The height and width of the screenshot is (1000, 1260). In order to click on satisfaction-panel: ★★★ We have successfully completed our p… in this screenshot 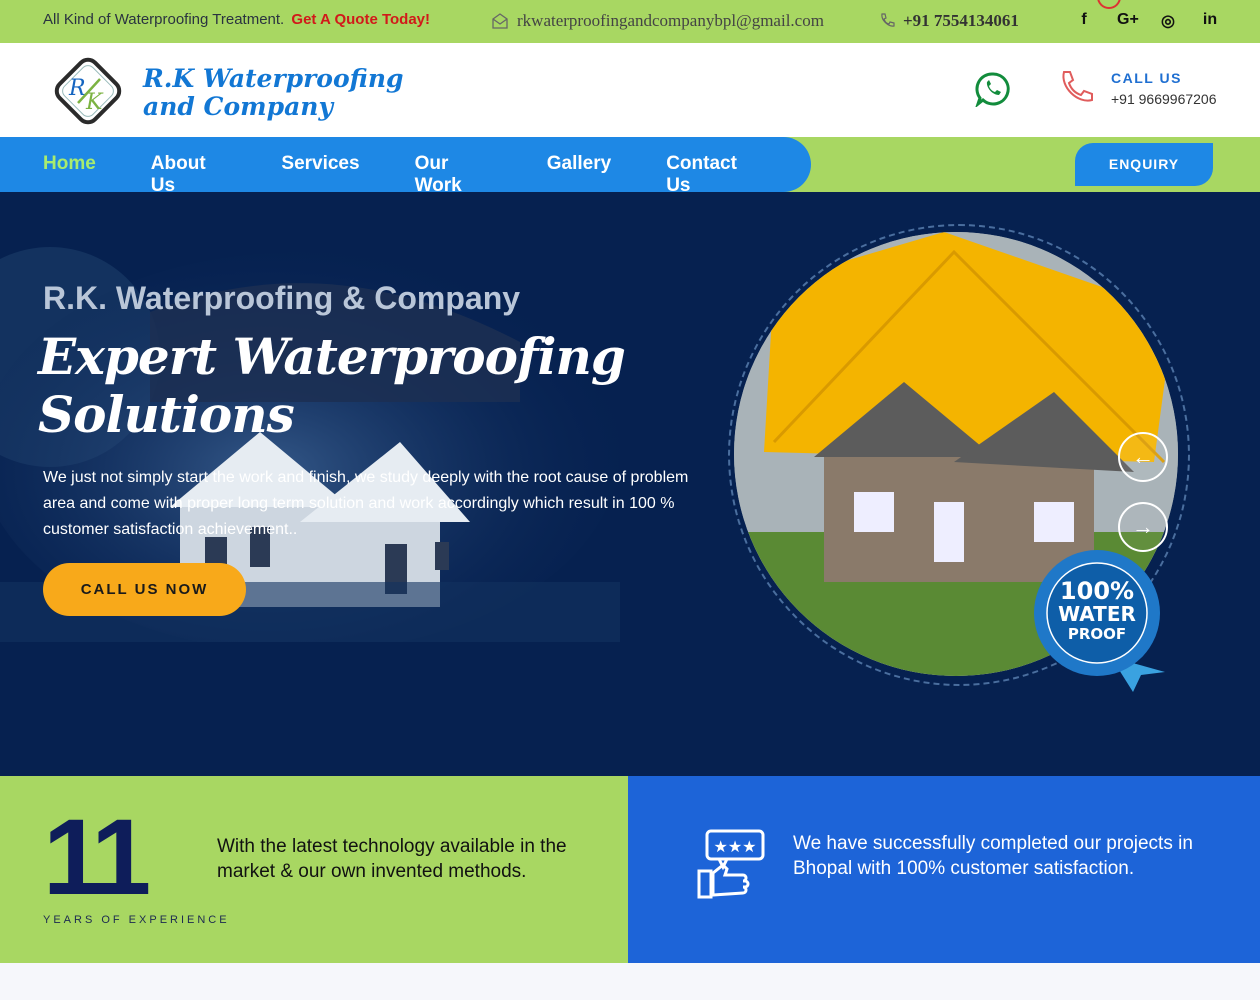, I will do `click(944, 869)`.